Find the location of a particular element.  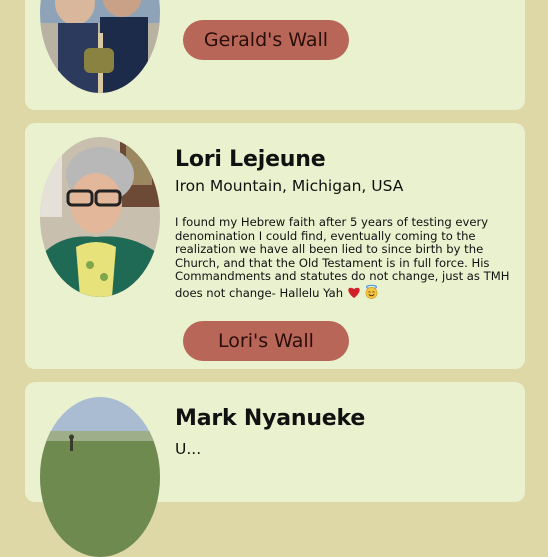

profile-name: Lori Lejeune is located at coordinates (250, 159).